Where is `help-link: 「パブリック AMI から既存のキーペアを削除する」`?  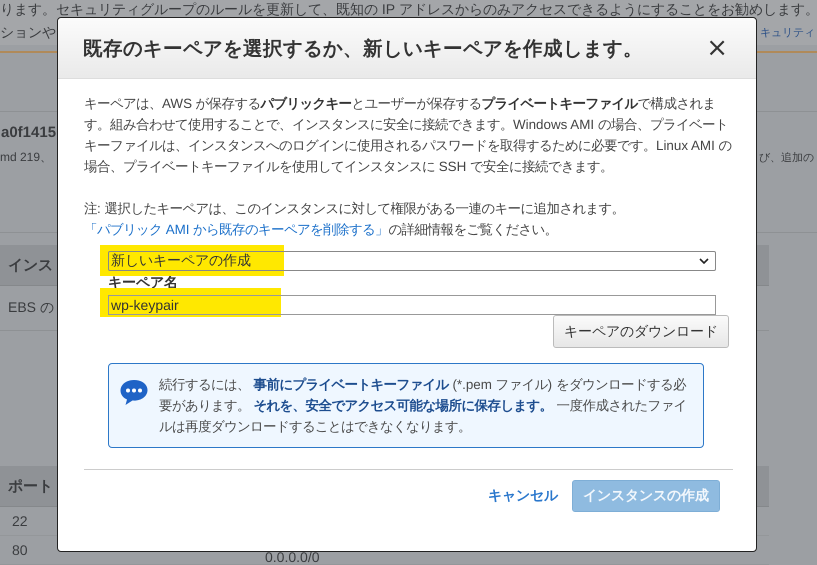 help-link: 「パブリック AMI から既存のキーペアを削除する」 is located at coordinates (236, 229).